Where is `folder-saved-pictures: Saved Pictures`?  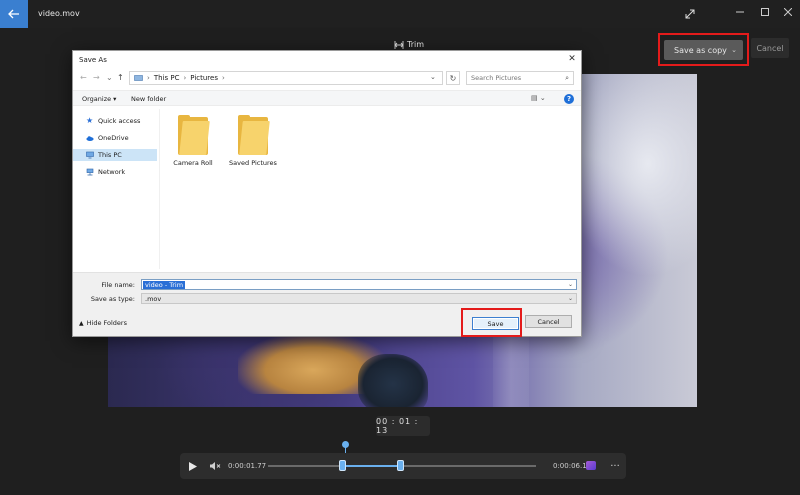
folder-saved-pictures: Saved Pictures is located at coordinates (253, 145).